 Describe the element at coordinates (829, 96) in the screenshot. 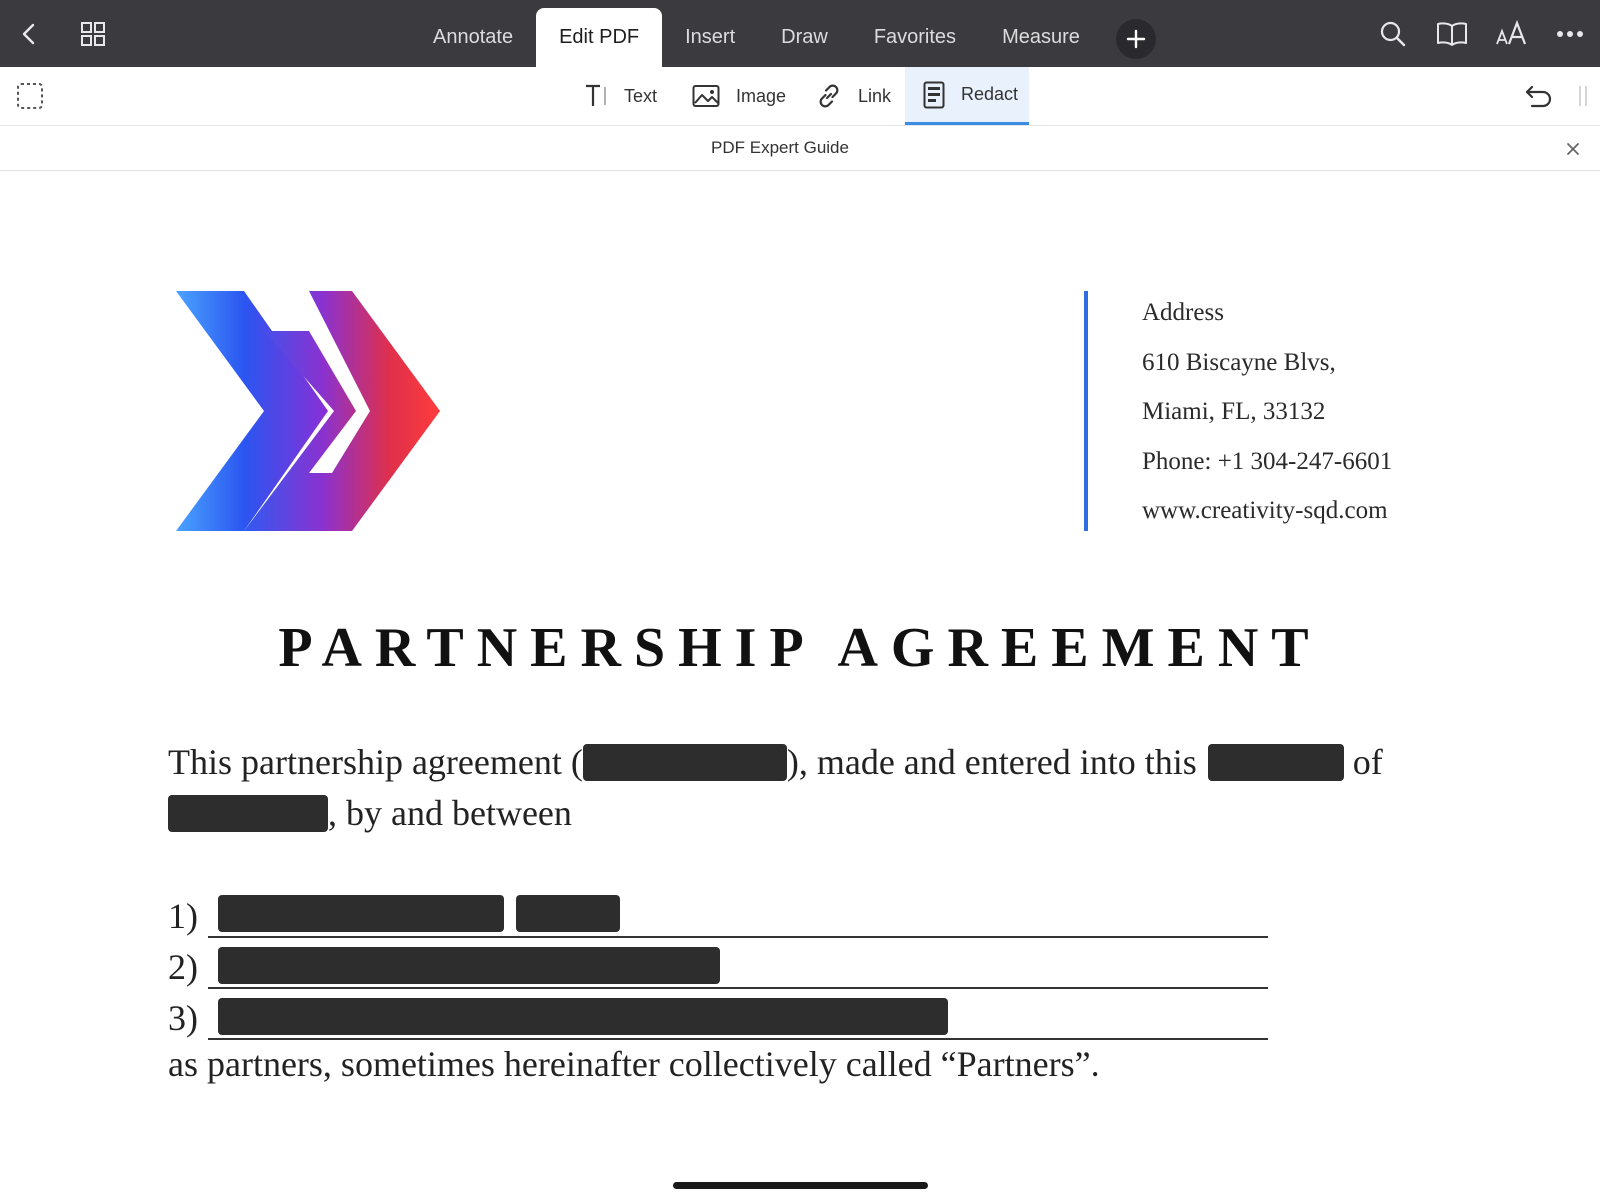

I see `link-icon` at that location.